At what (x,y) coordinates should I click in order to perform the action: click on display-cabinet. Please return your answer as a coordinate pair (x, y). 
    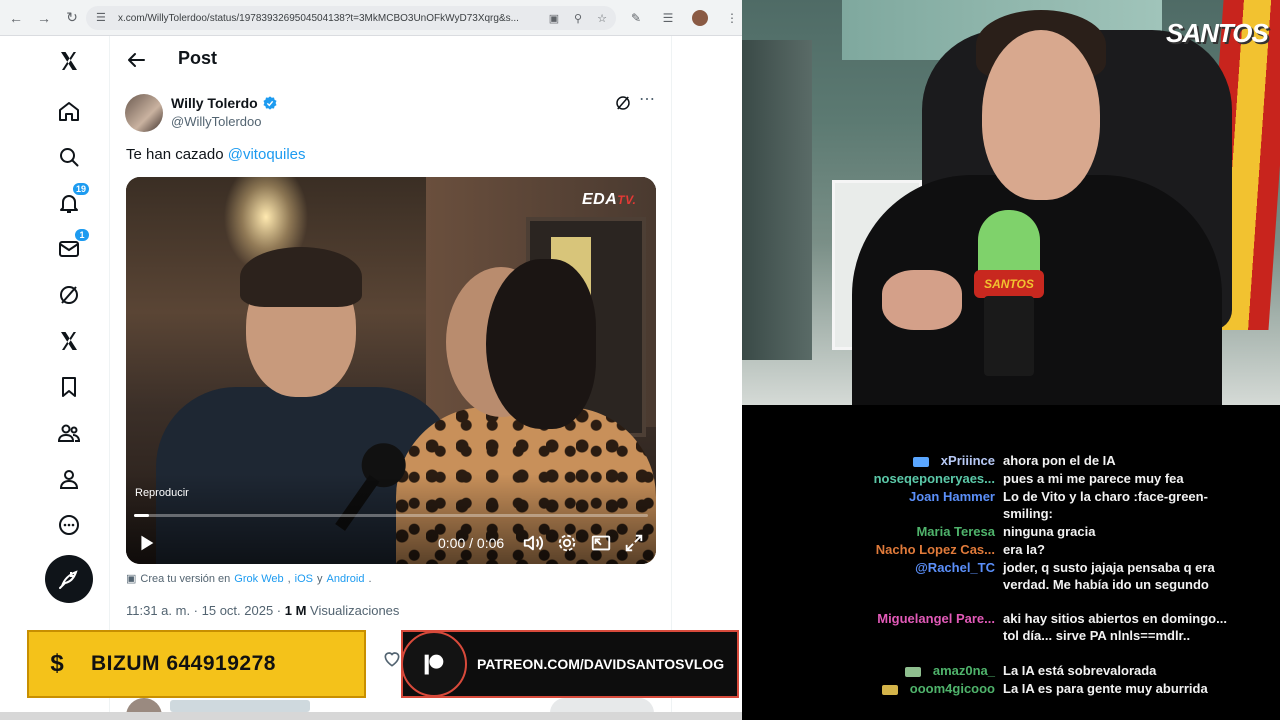
    Looking at the image, I should click on (777, 200).